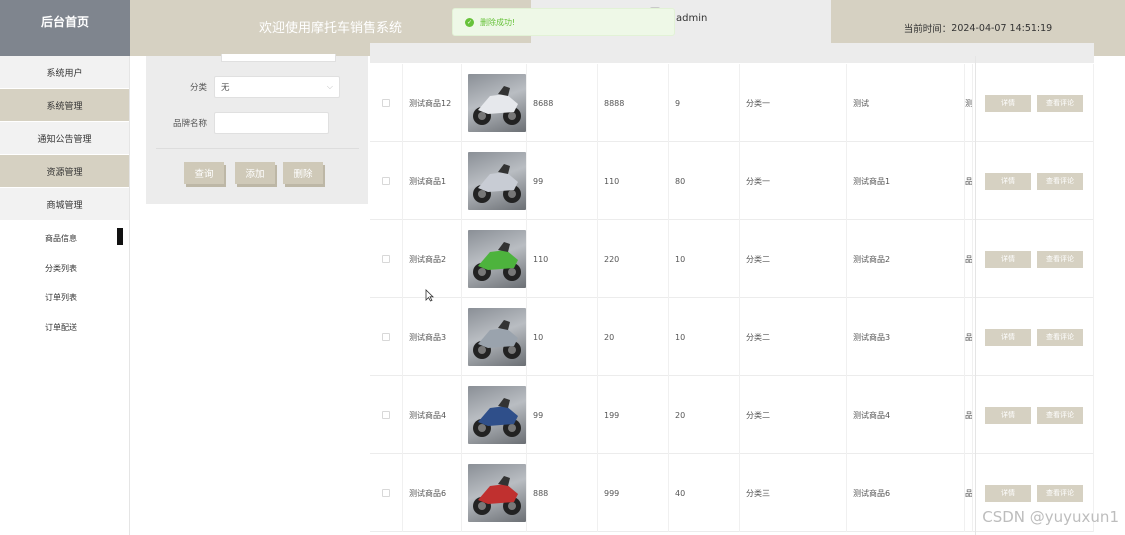 The width and height of the screenshot is (1125, 535). What do you see at coordinates (563, 22) in the screenshot?
I see `success-toast: ✓ 删除成功!` at bounding box center [563, 22].